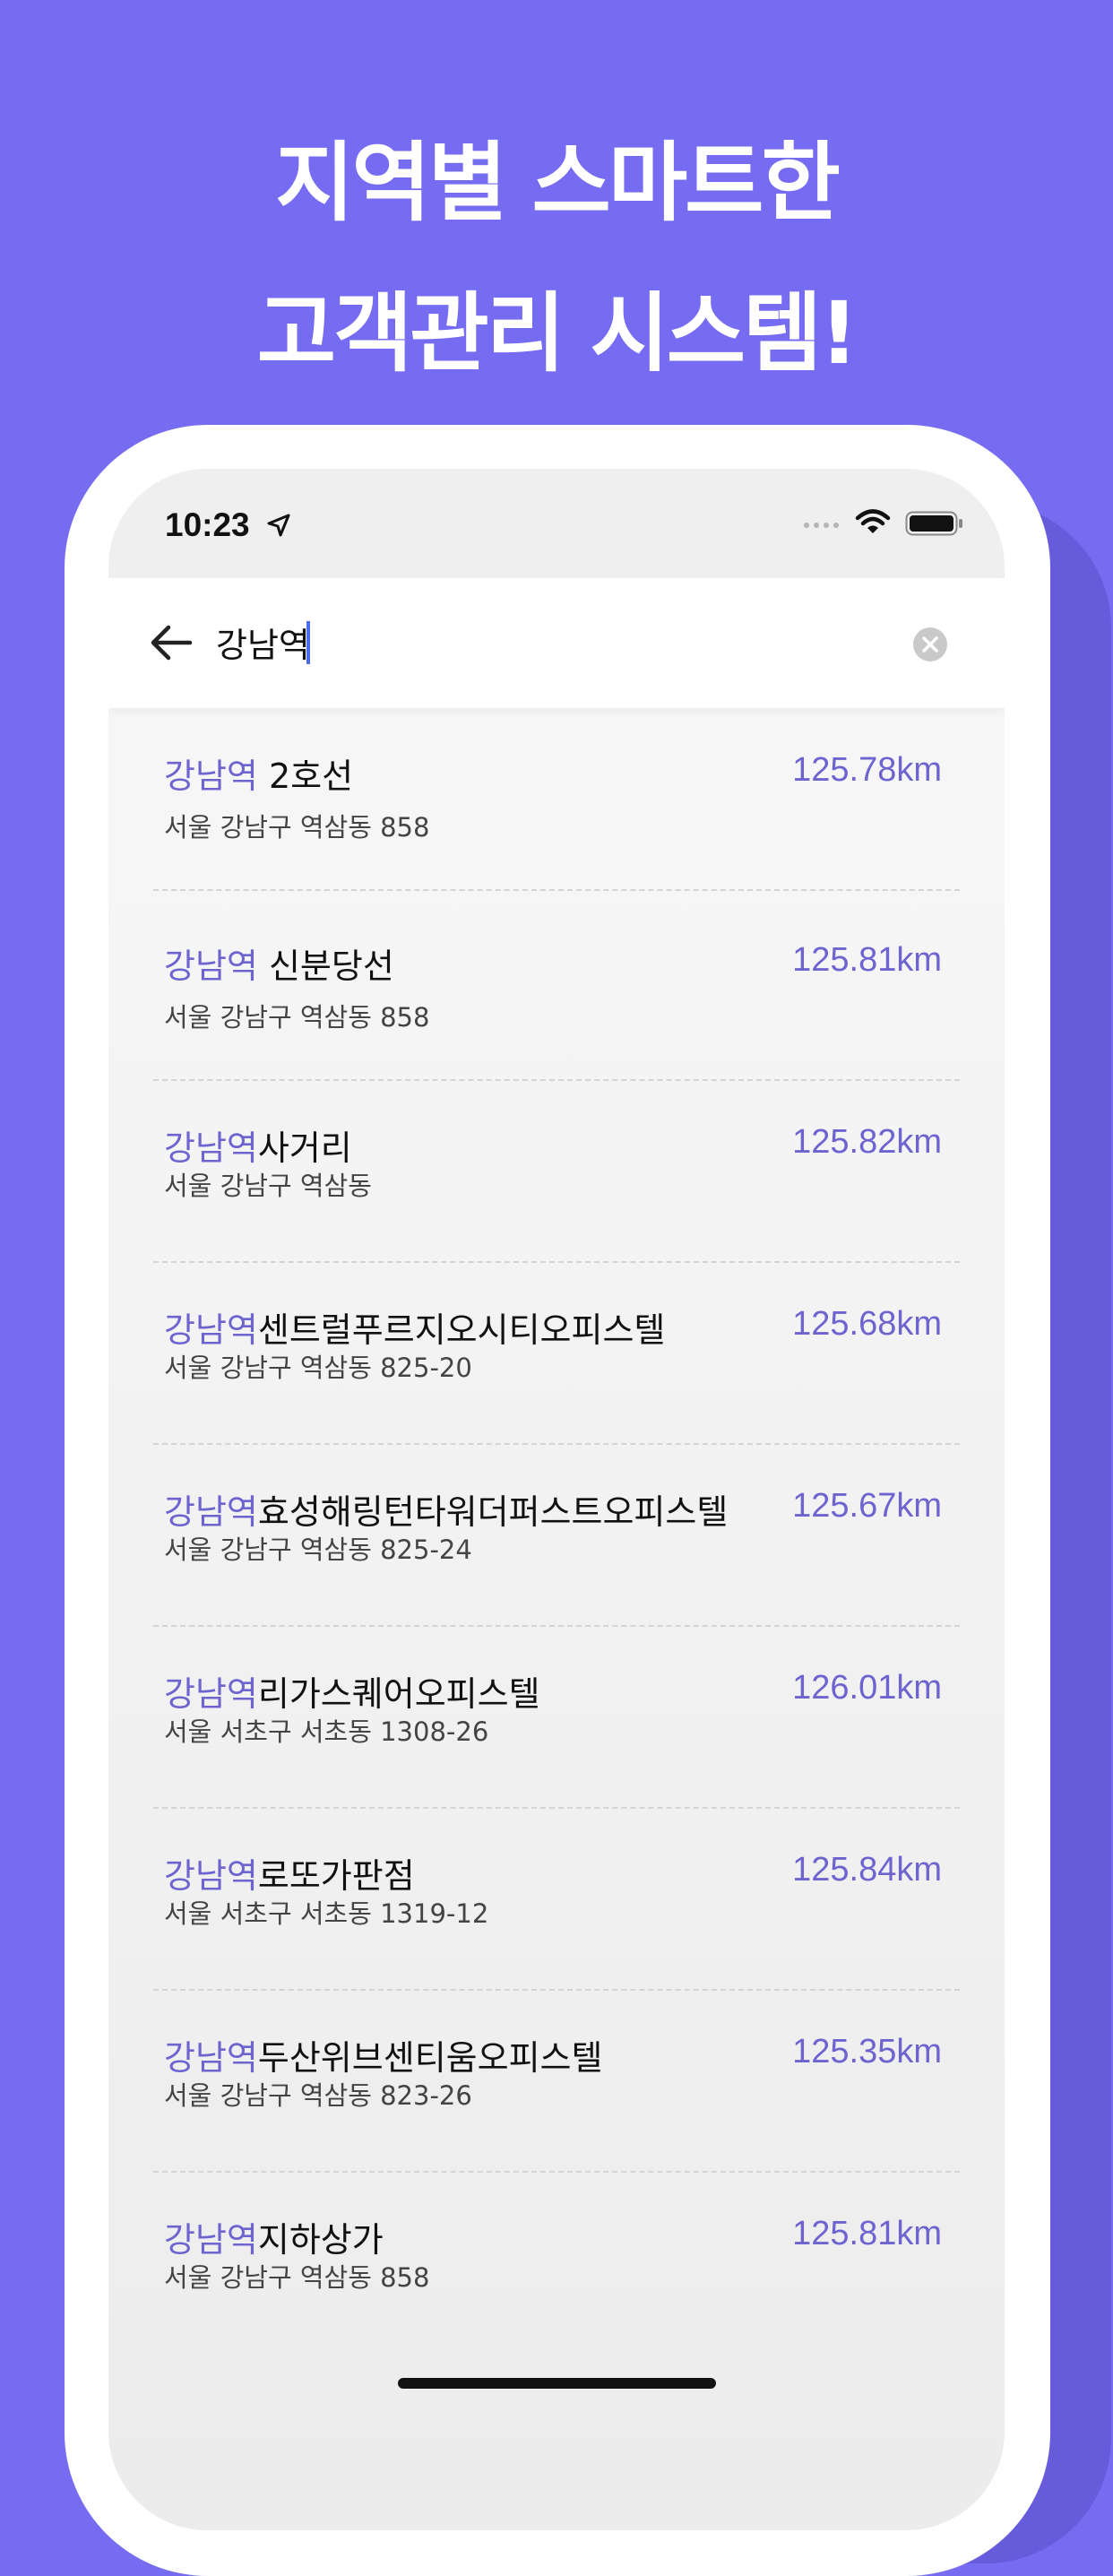 The image size is (1113, 2576). I want to click on search-bar, so click(556, 643).